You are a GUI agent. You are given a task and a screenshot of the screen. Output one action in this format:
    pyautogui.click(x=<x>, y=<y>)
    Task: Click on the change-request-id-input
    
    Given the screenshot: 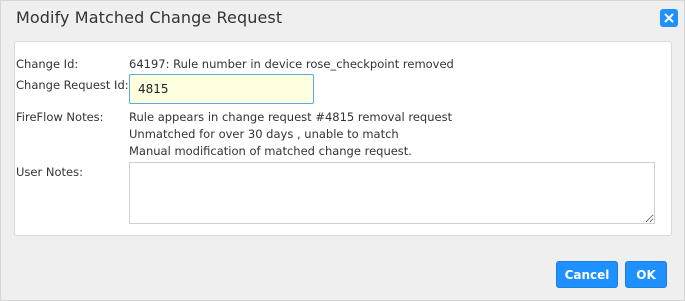 What is the action you would take?
    pyautogui.click(x=221, y=89)
    